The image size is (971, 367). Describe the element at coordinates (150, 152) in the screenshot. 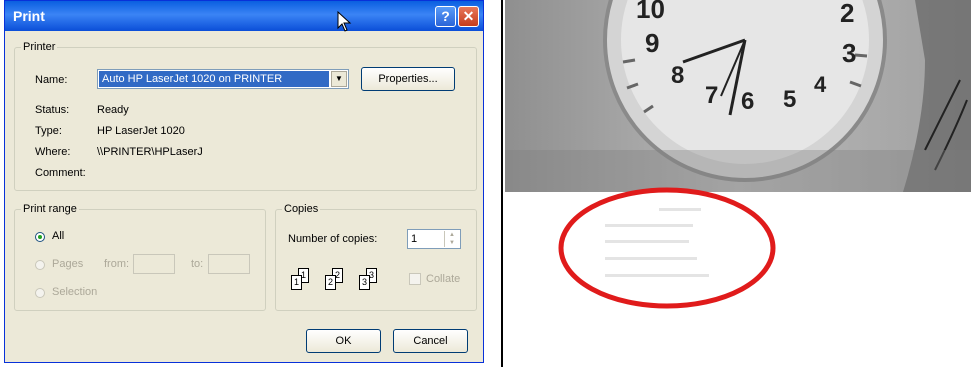

I see `where-value: \\PRINTER\HPLaserJ` at that location.